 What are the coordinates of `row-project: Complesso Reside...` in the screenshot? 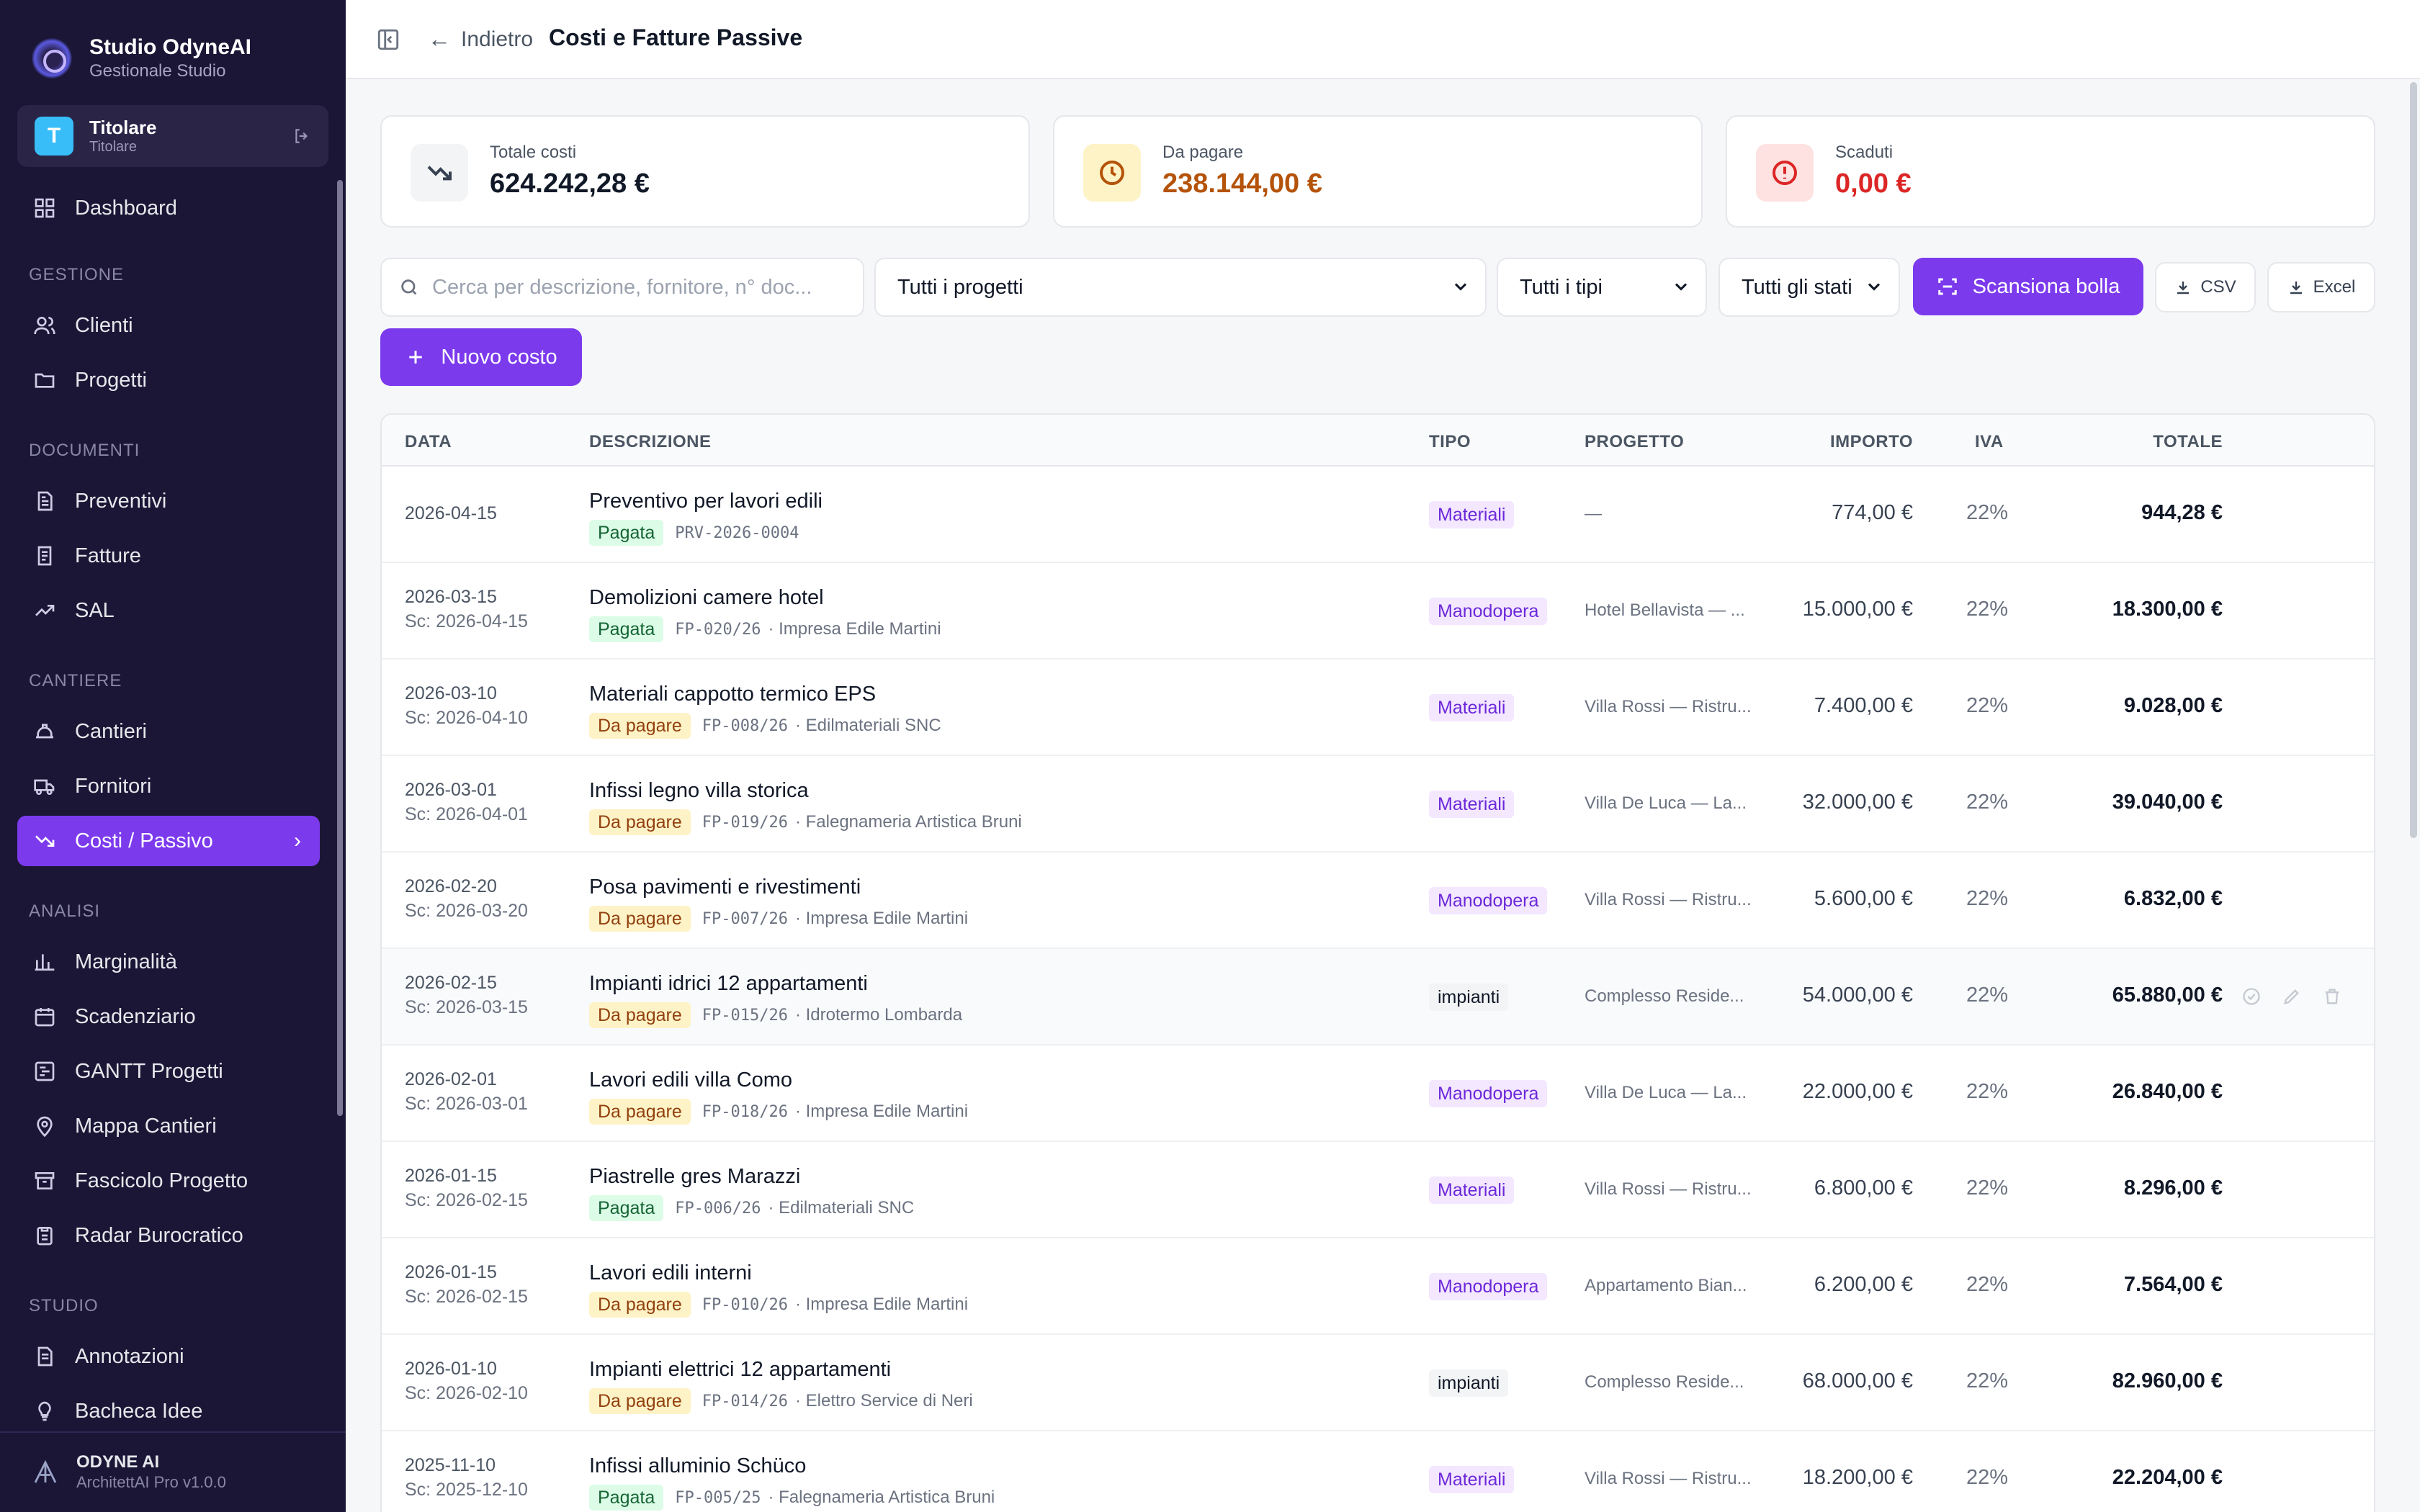 It's located at (1664, 1382).